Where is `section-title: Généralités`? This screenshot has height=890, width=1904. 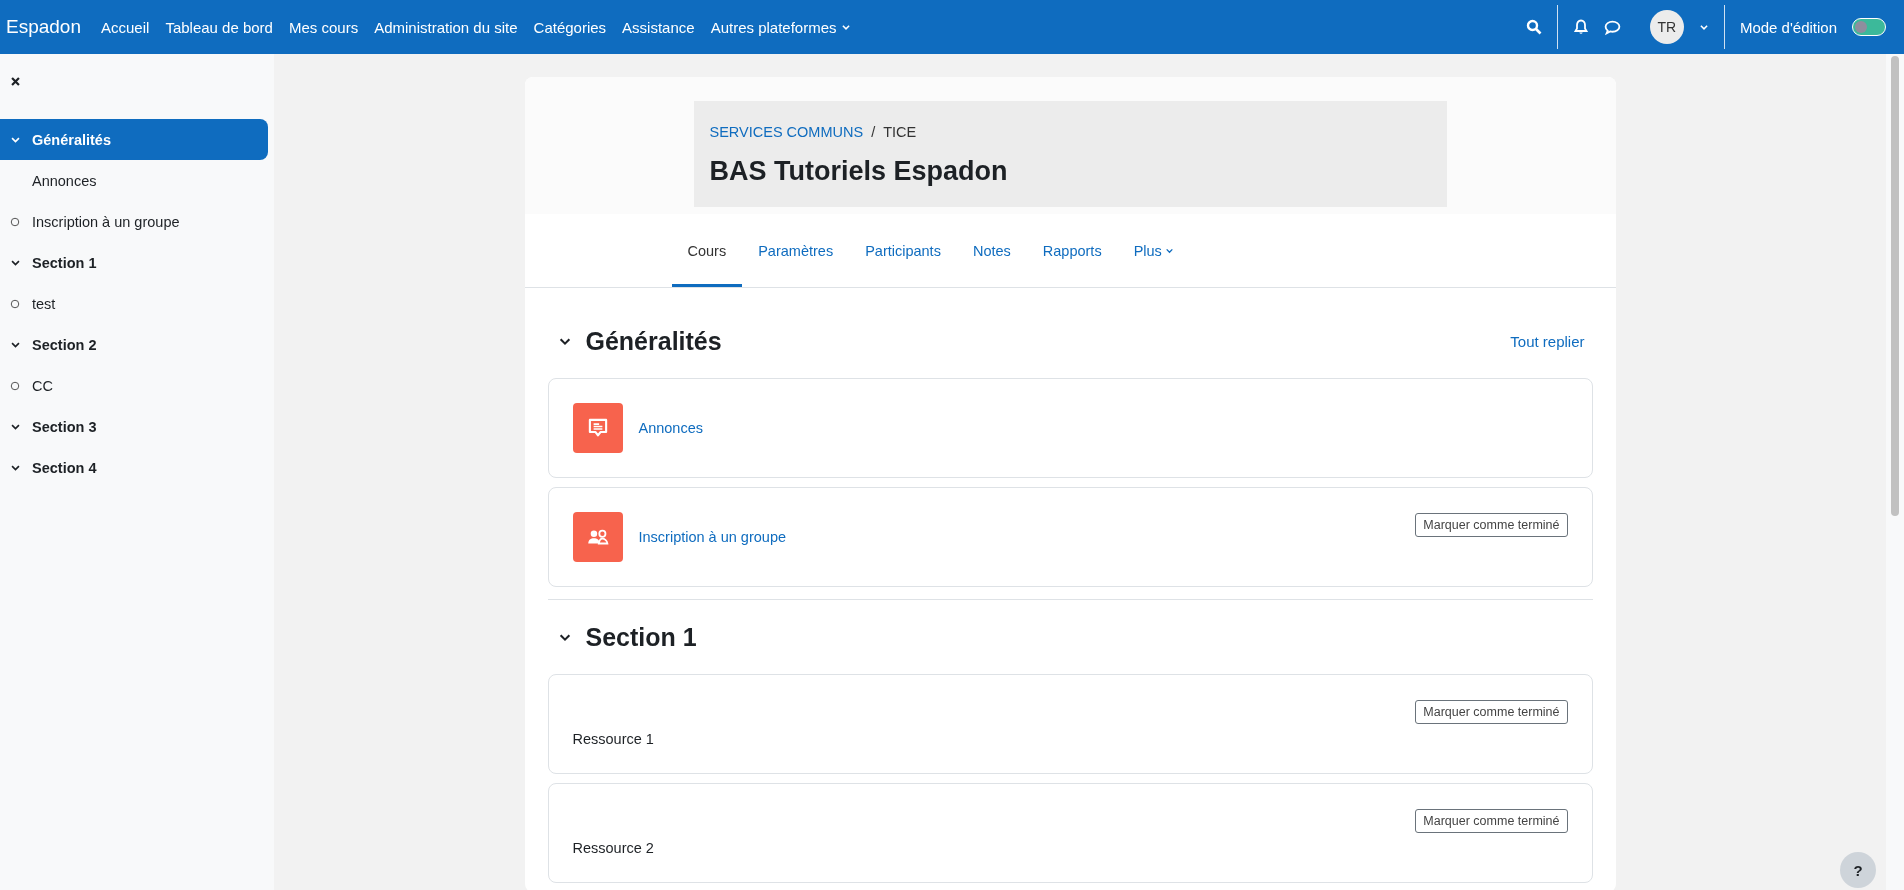 section-title: Généralités is located at coordinates (653, 341).